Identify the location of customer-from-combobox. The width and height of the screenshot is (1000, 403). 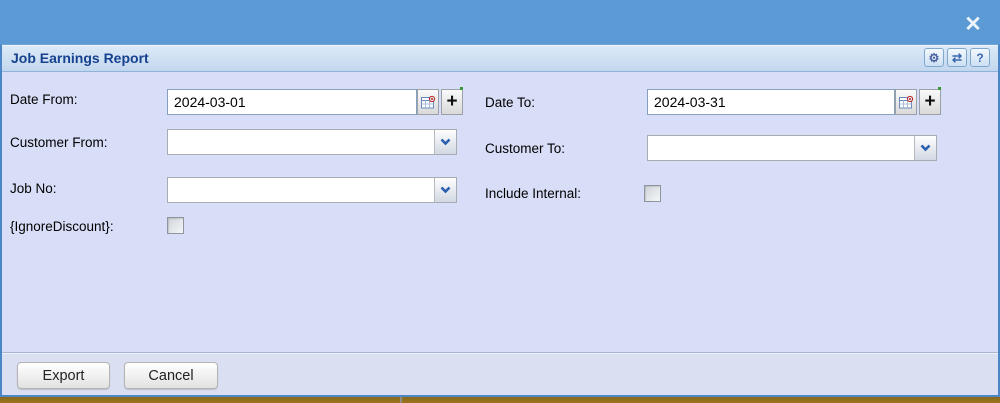
(312, 142).